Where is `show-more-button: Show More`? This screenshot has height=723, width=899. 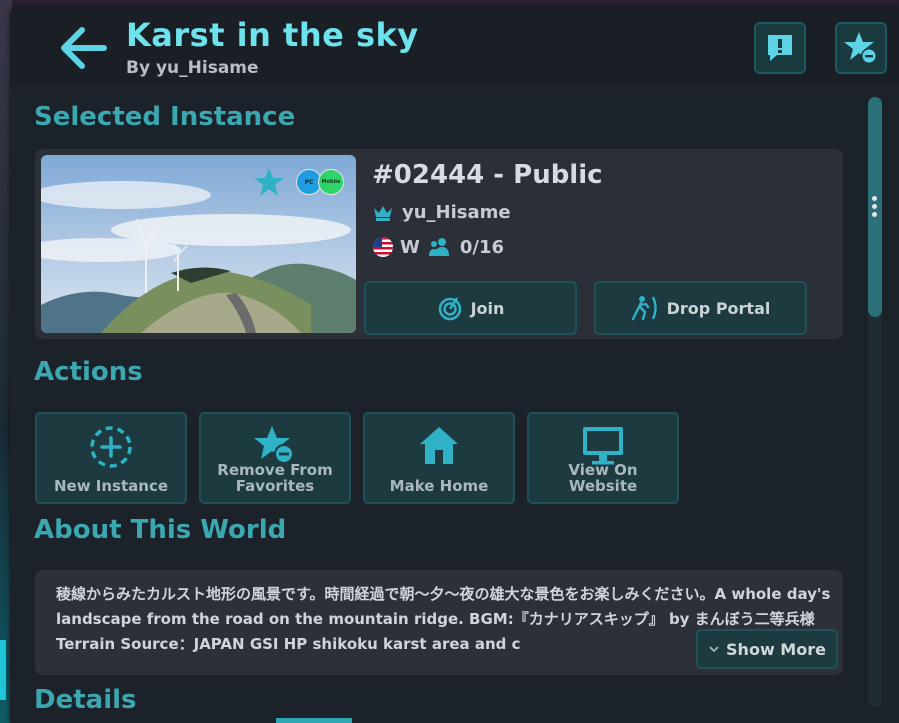
show-more-button: Show More is located at coordinates (767, 649).